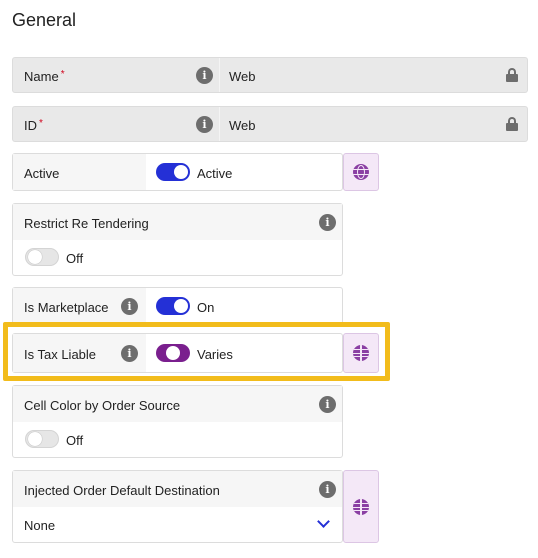 This screenshot has height=558, width=538. I want to click on restrict-retendering-field: Restrict Re Tendering i Off, so click(177, 239).